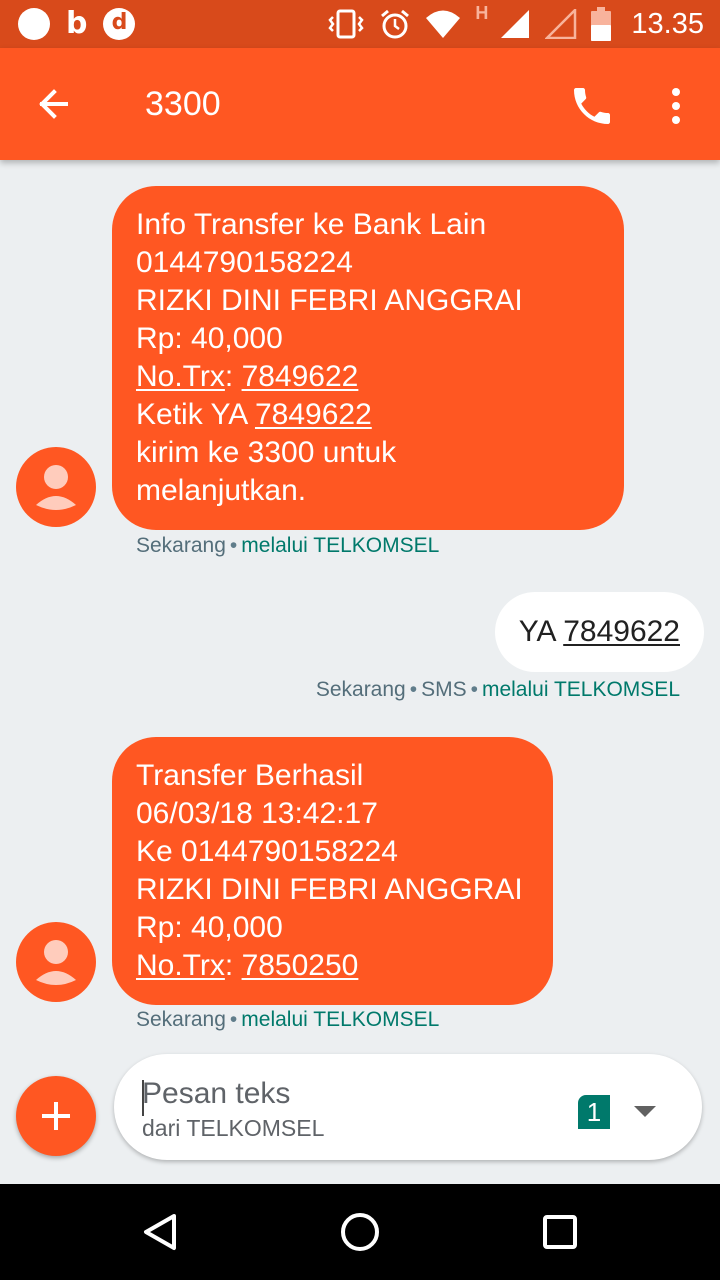 The width and height of the screenshot is (720, 1280). I want to click on compose-placeholder: Pesan teks, so click(216, 1093).